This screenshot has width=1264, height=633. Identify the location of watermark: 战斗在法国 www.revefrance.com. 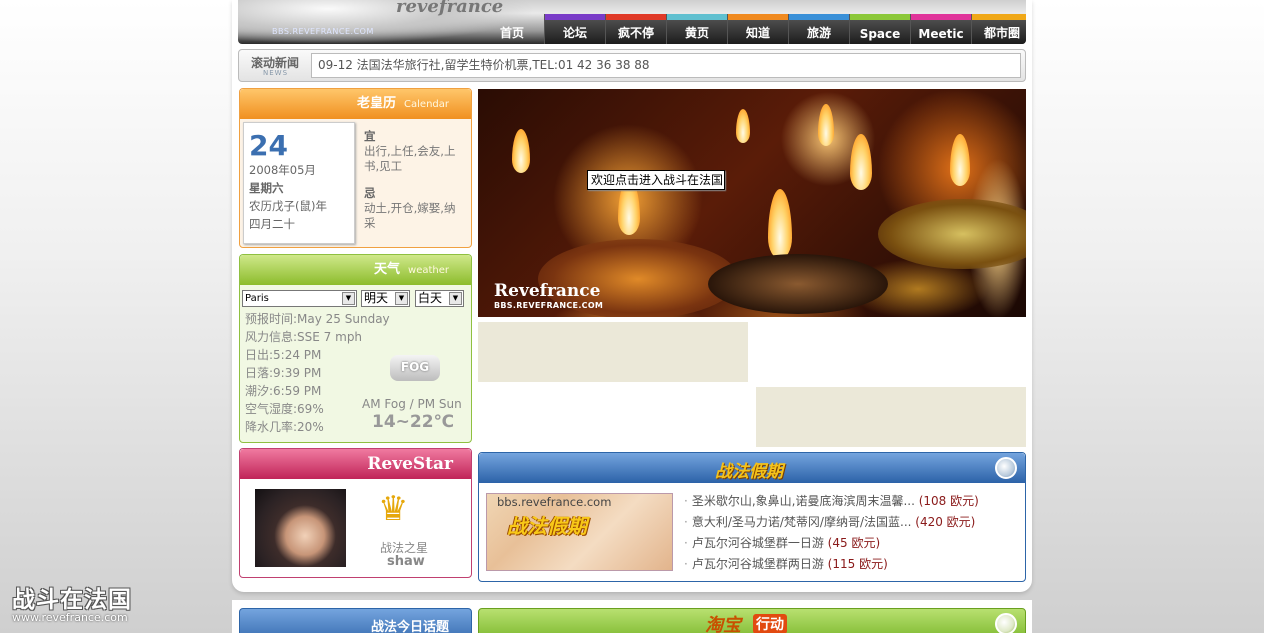
(72, 602).